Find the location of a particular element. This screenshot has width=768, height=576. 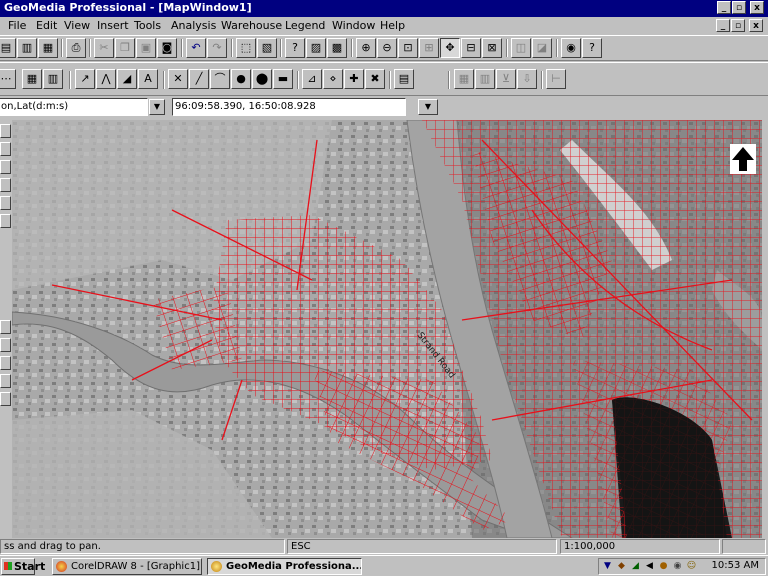

close-button: x is located at coordinates (757, 7).